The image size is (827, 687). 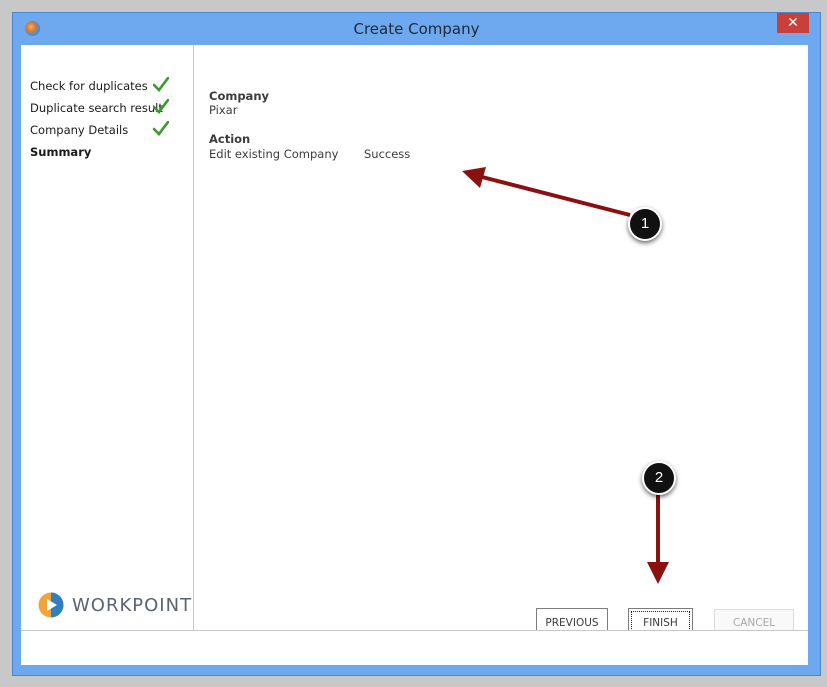 I want to click on action-value: Edit existing Company, so click(x=274, y=154).